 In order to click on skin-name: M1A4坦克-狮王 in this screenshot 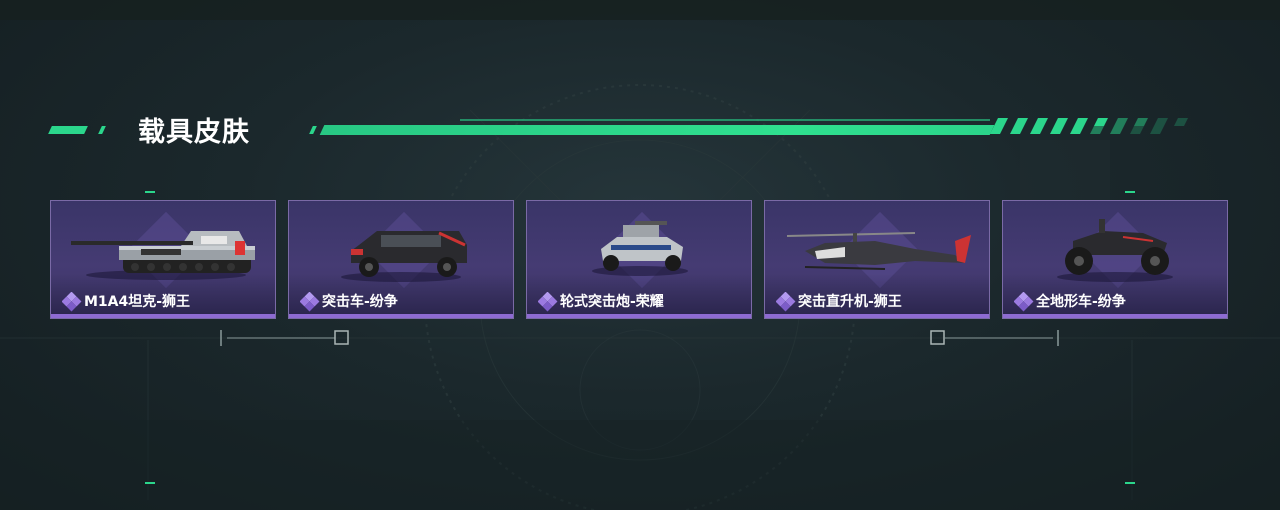, I will do `click(137, 302)`.